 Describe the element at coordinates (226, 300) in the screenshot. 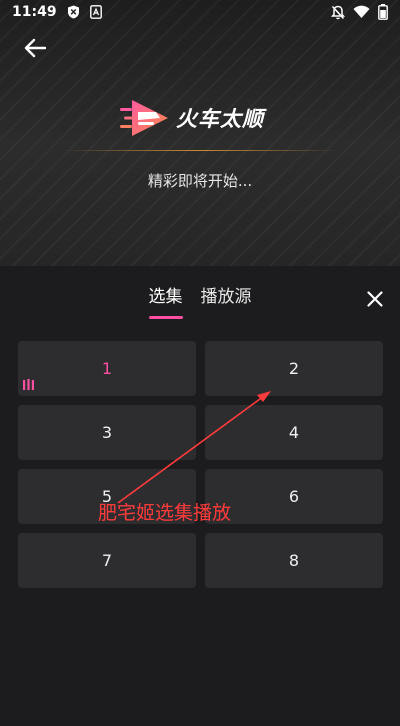

I see `tab-play-source: 播放源` at that location.